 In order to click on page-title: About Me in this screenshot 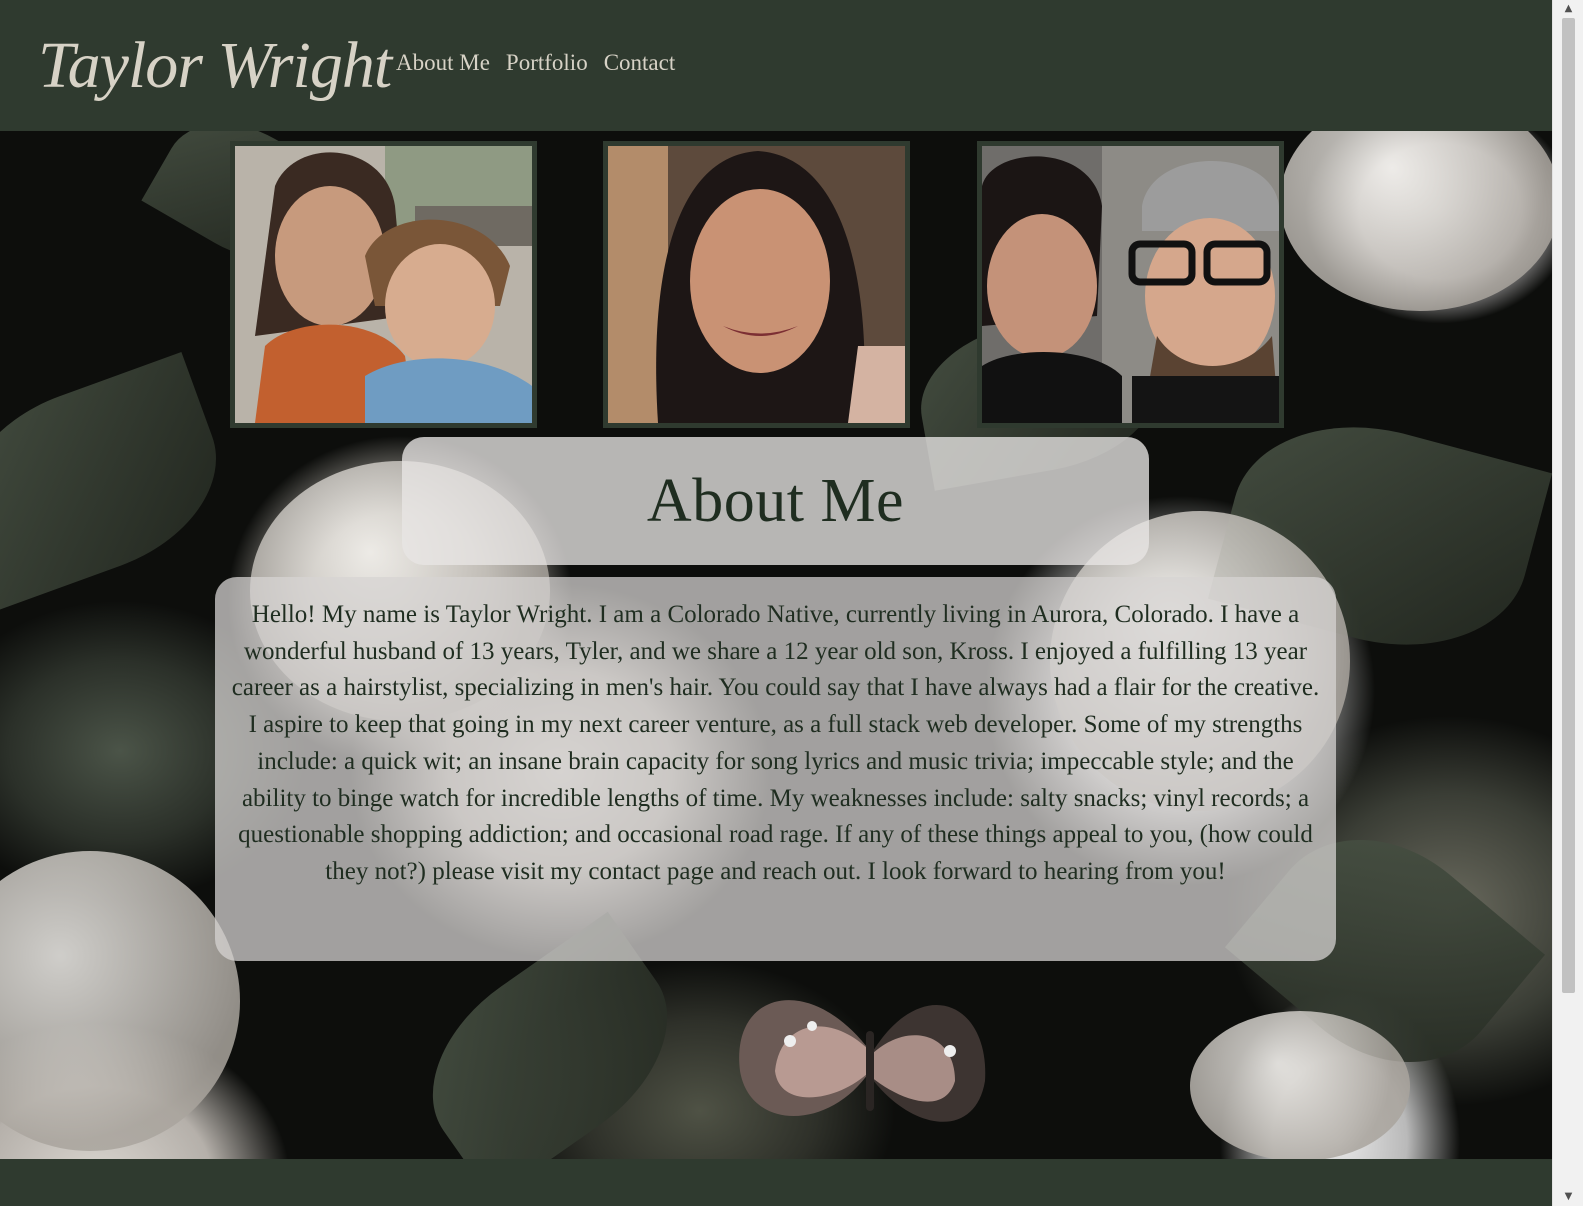, I will do `click(775, 500)`.